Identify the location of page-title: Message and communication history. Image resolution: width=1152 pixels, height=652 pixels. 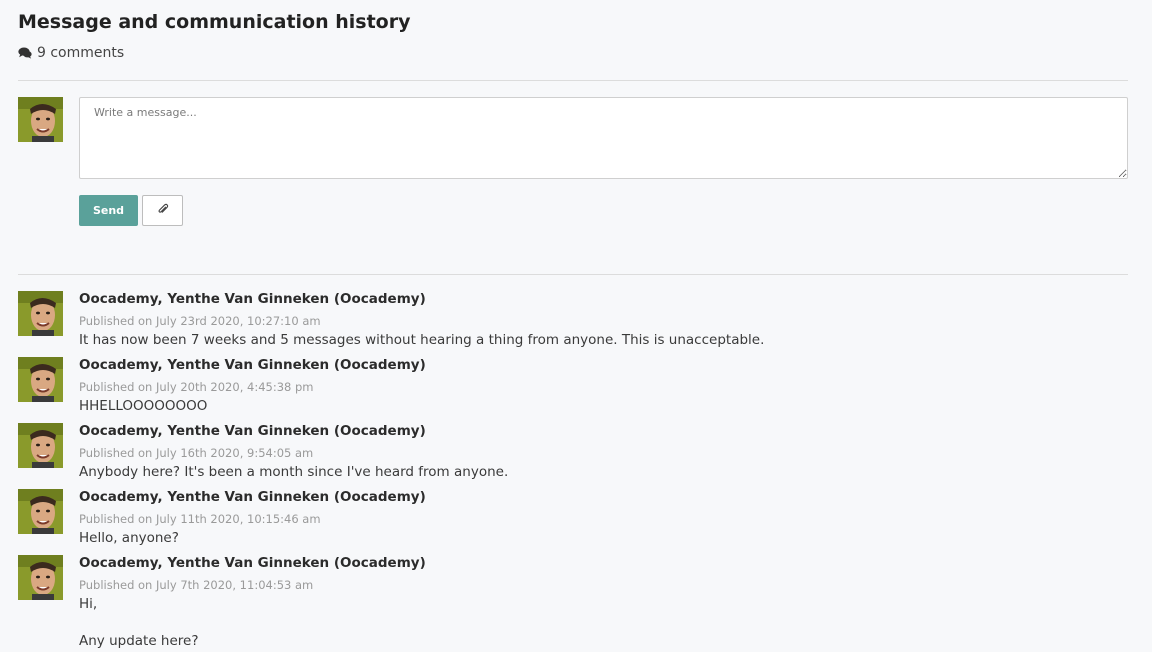
(214, 22).